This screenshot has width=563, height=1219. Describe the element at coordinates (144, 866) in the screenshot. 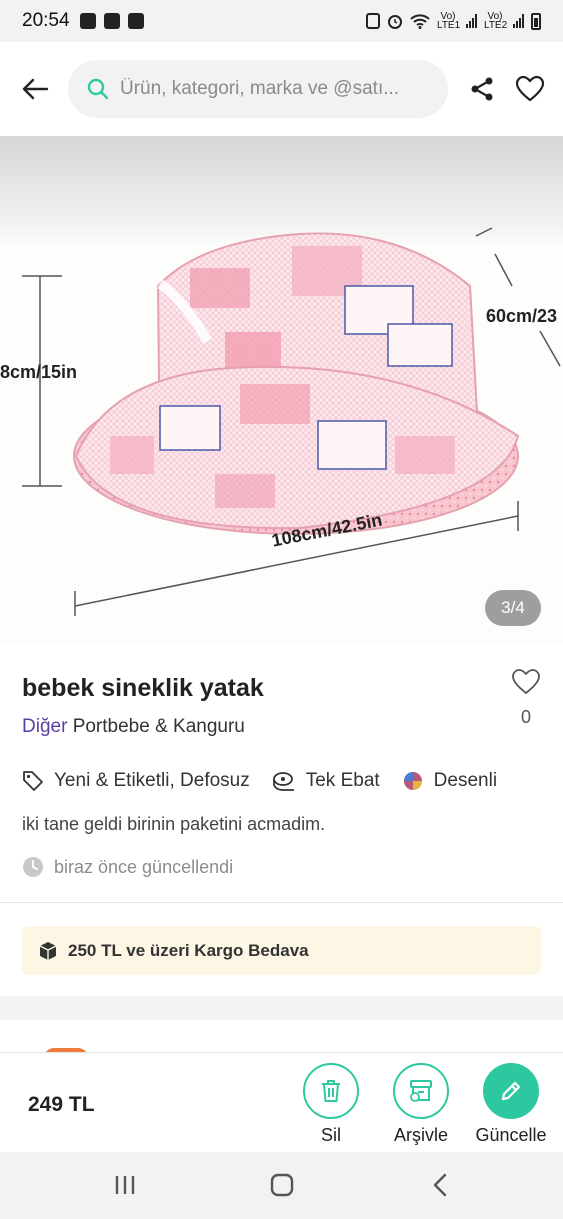

I see `updated-text: biraz önce güncellendi` at that location.